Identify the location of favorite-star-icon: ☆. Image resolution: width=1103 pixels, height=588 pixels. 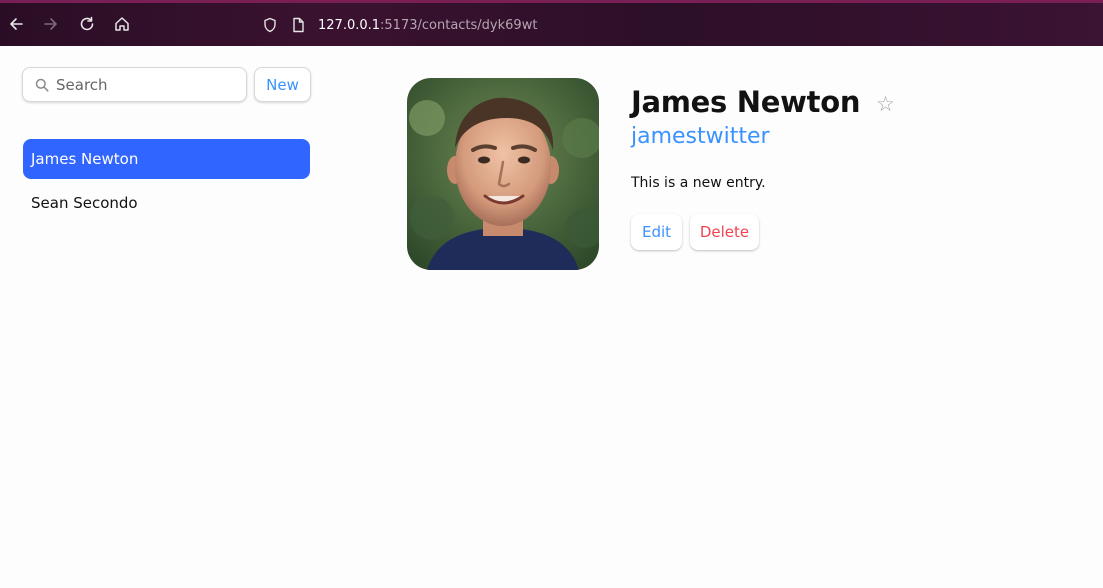
(885, 104).